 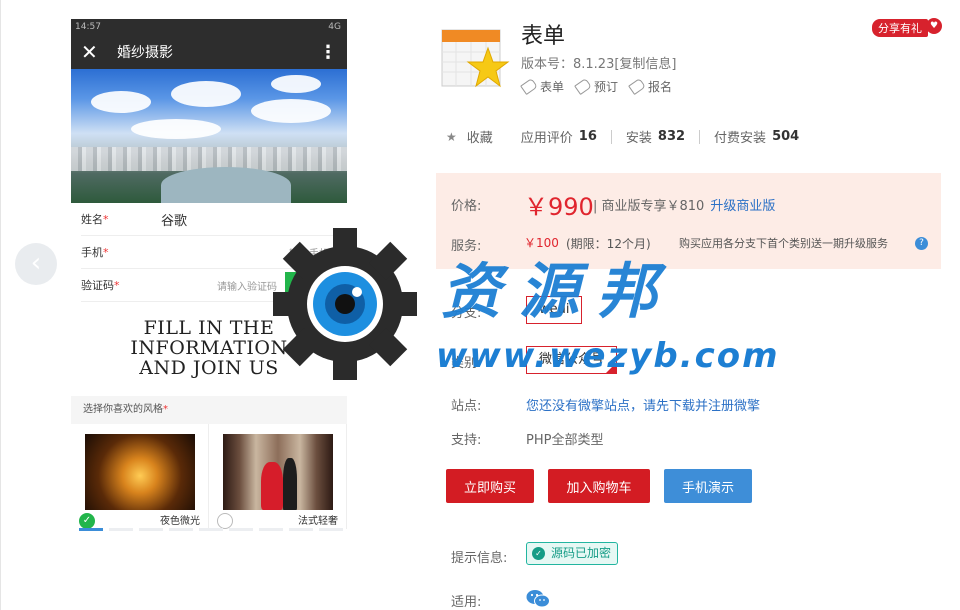 What do you see at coordinates (479, 558) in the screenshot?
I see `hint-label: 提示信息:` at bounding box center [479, 558].